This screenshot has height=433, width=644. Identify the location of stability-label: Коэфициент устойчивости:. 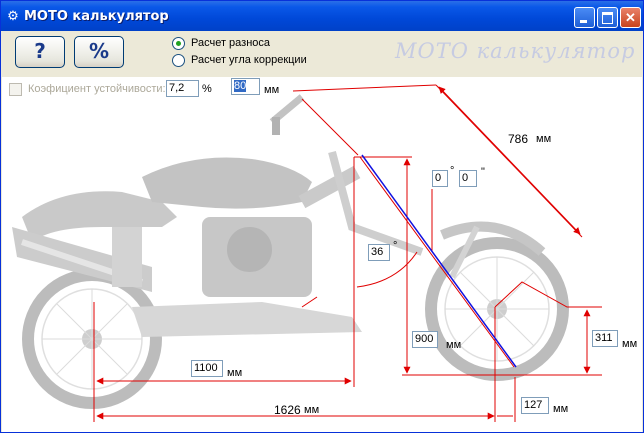
(97, 89).